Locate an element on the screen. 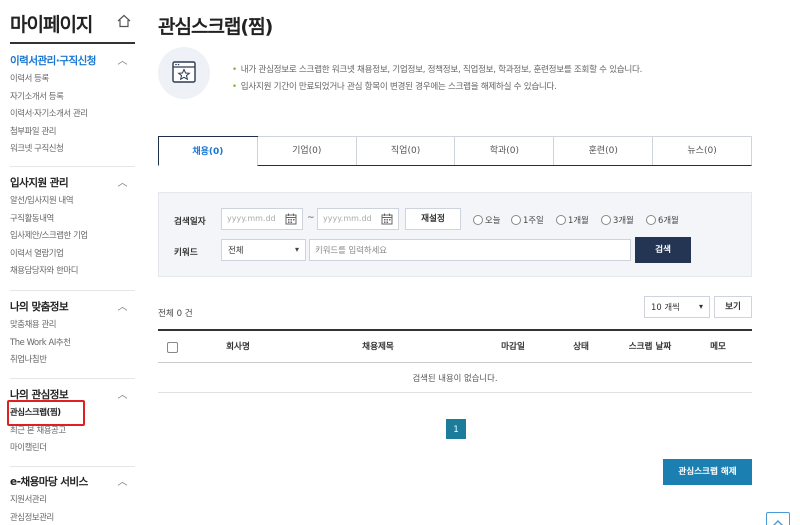  tab-training: 훈련(0) is located at coordinates (602, 151).